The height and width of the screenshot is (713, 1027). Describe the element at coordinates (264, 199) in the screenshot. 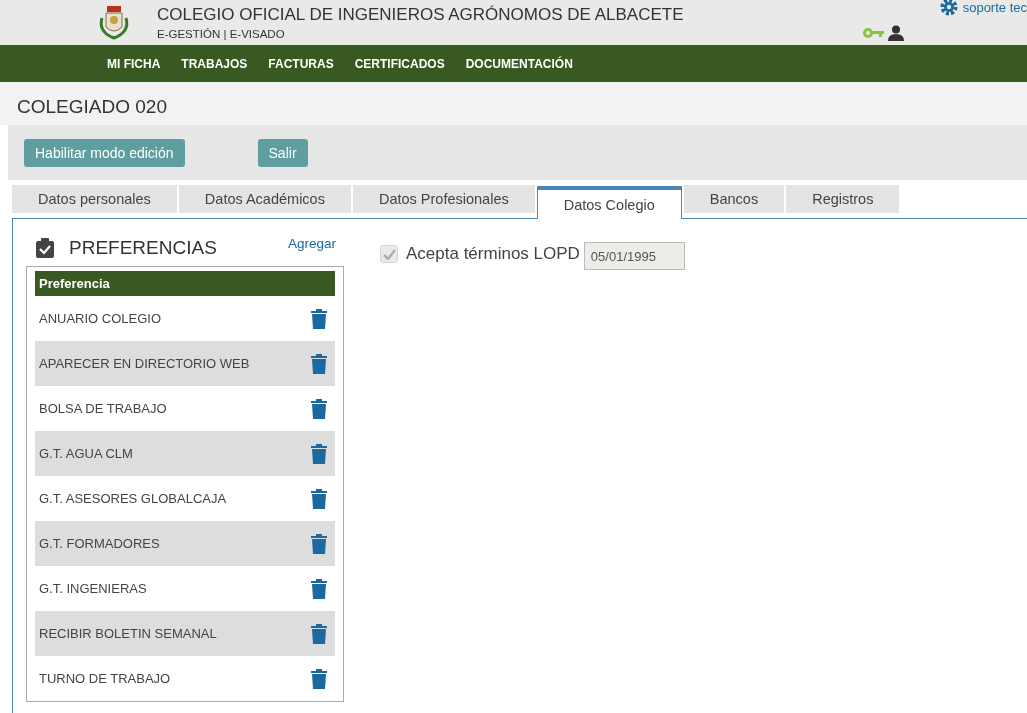

I see `tab: Datos Académicos` at that location.